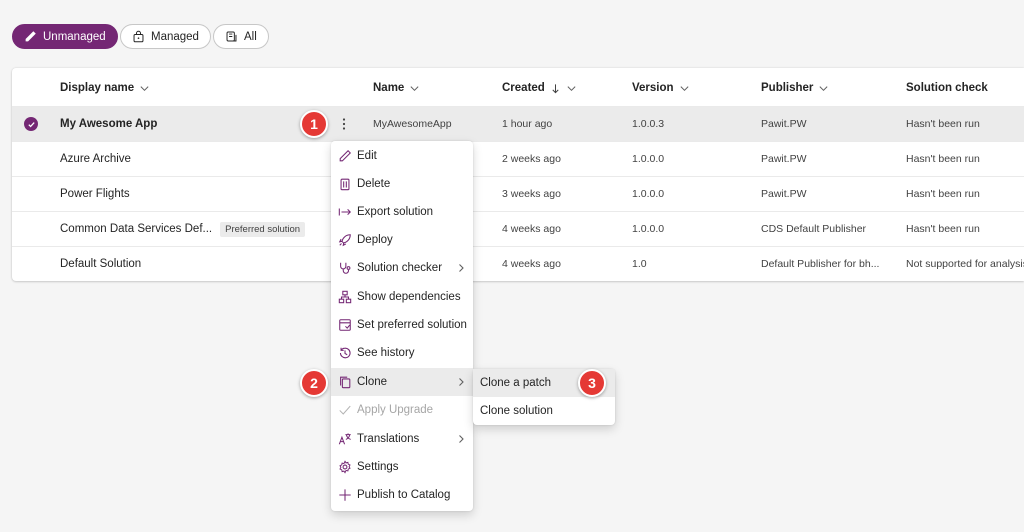 This screenshot has width=1024, height=532. Describe the element at coordinates (241, 36) in the screenshot. I see `filter-all-button: All` at that location.